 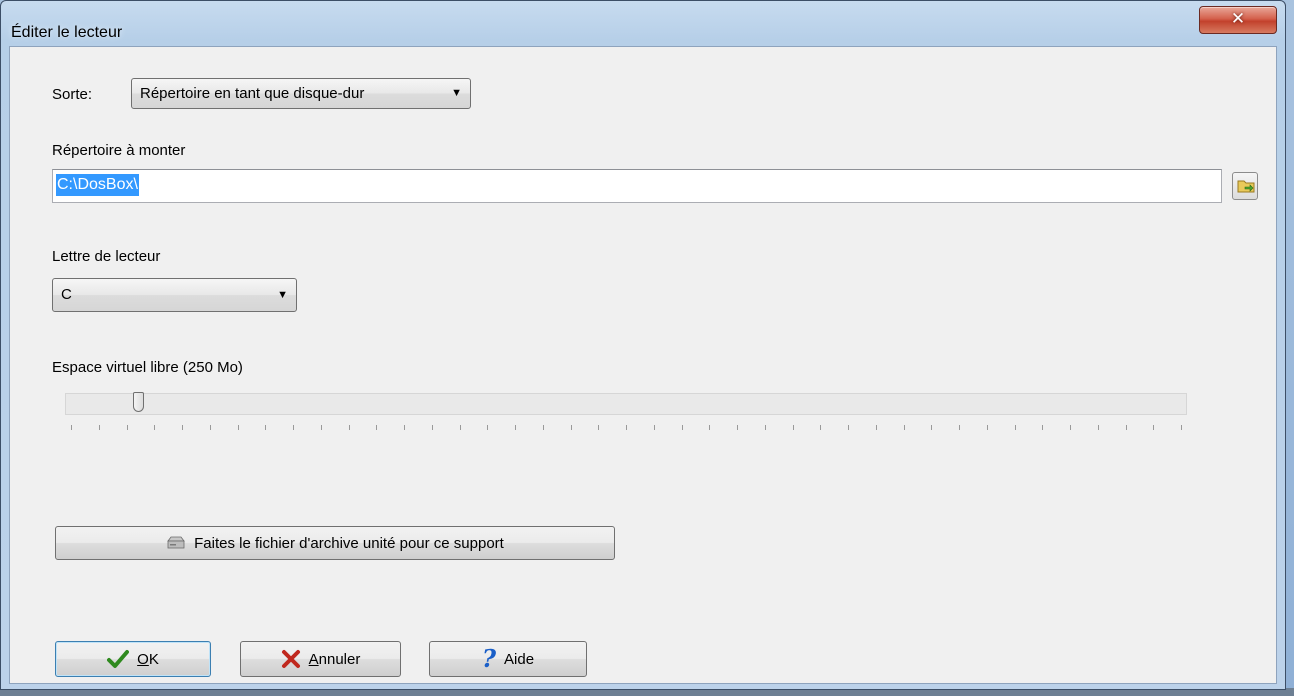 I want to click on close-icon: ✕, so click(x=1238, y=19).